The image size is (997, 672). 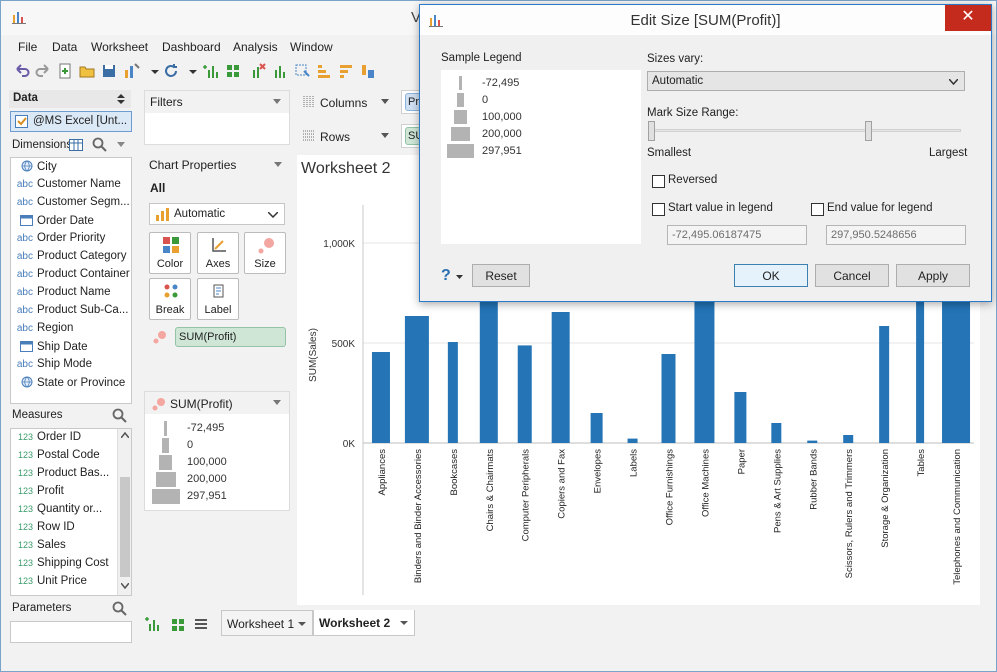 What do you see at coordinates (63, 440) in the screenshot?
I see `measure-item: 123 Order ID` at bounding box center [63, 440].